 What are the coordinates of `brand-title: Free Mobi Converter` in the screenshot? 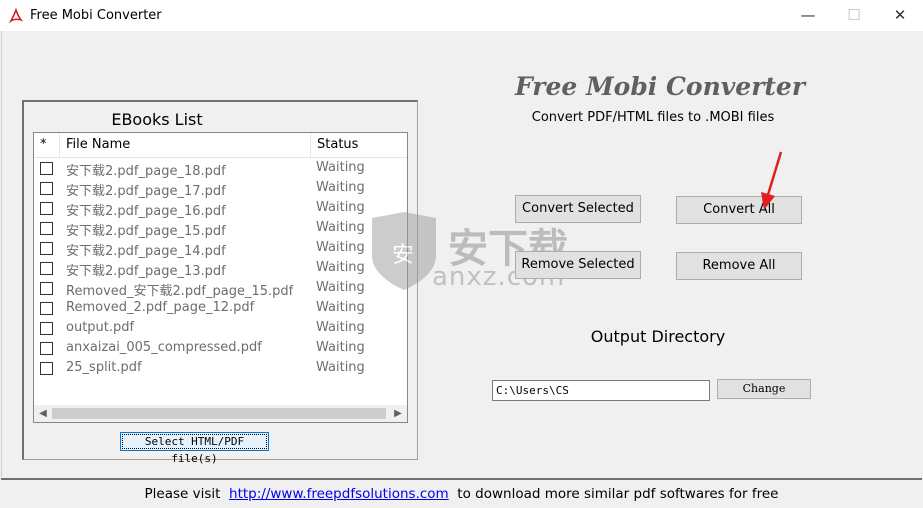 It's located at (659, 86).